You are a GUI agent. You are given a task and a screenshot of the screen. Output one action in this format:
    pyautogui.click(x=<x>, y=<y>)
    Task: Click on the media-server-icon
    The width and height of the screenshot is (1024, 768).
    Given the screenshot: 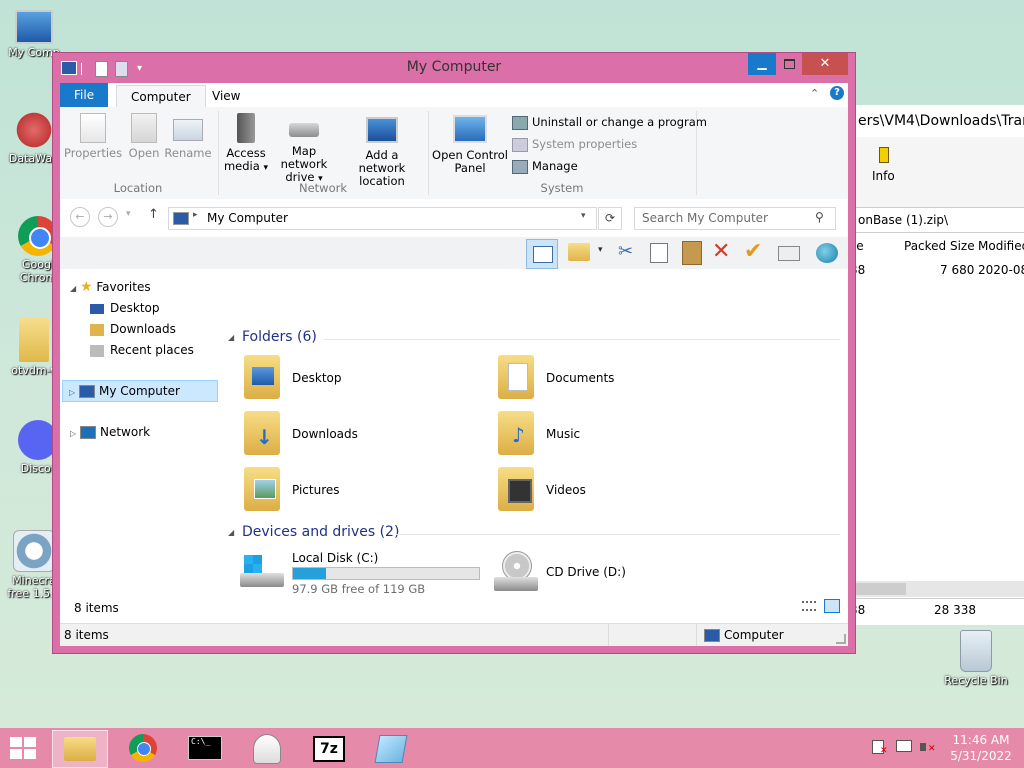 What is the action you would take?
    pyautogui.click(x=246, y=128)
    